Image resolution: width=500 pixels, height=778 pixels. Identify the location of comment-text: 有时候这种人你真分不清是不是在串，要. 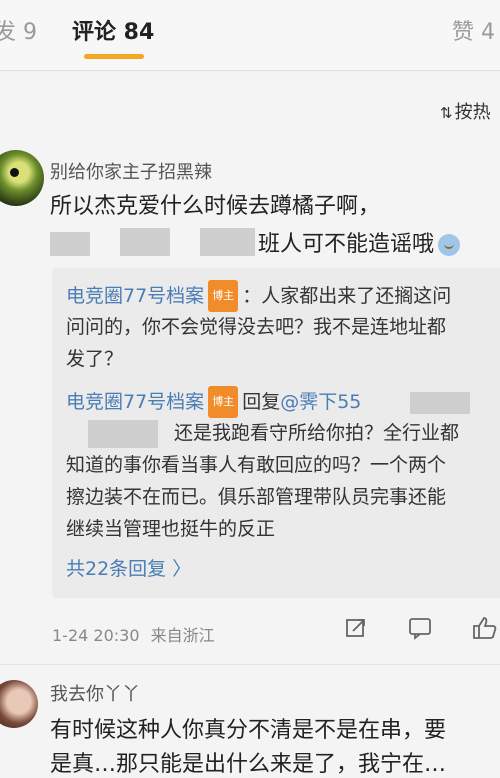
(248, 730).